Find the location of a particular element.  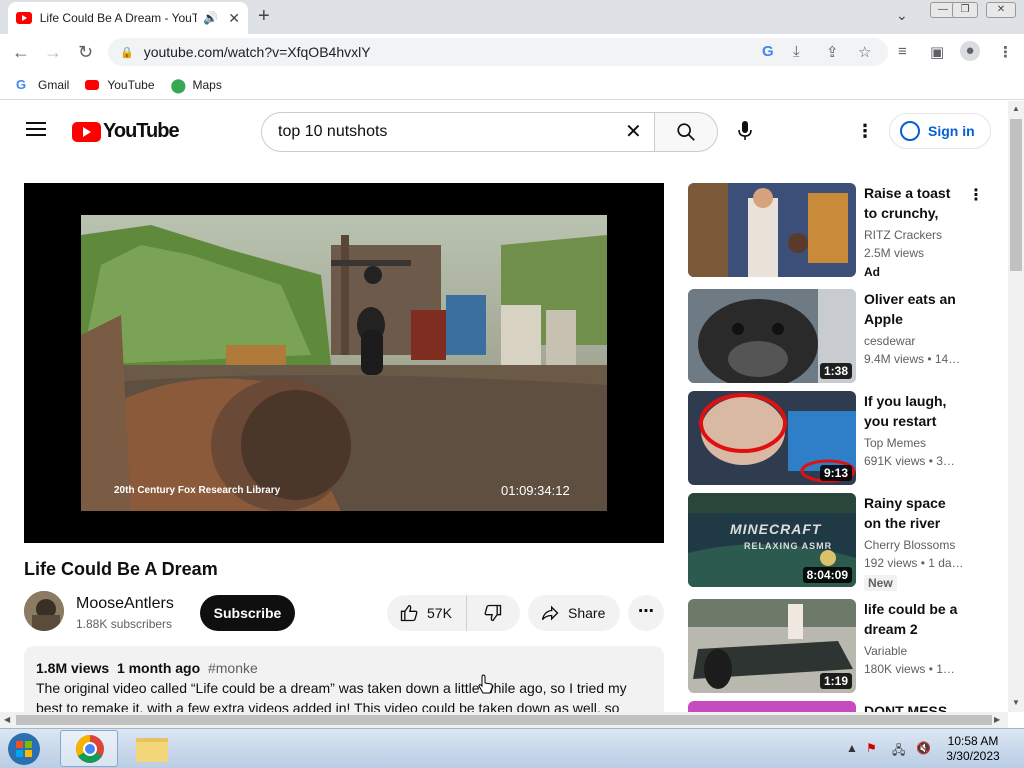

recommendation-thumbnail: MINECRAFT RELAXING ASMR 8:04:09 is located at coordinates (772, 540).